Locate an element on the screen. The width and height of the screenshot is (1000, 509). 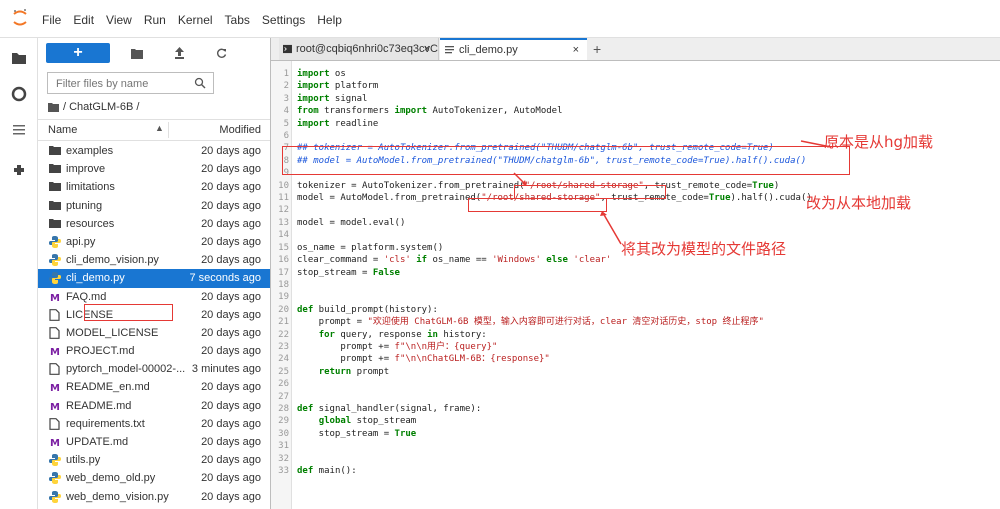
upload-button is located at coordinates (179, 53).